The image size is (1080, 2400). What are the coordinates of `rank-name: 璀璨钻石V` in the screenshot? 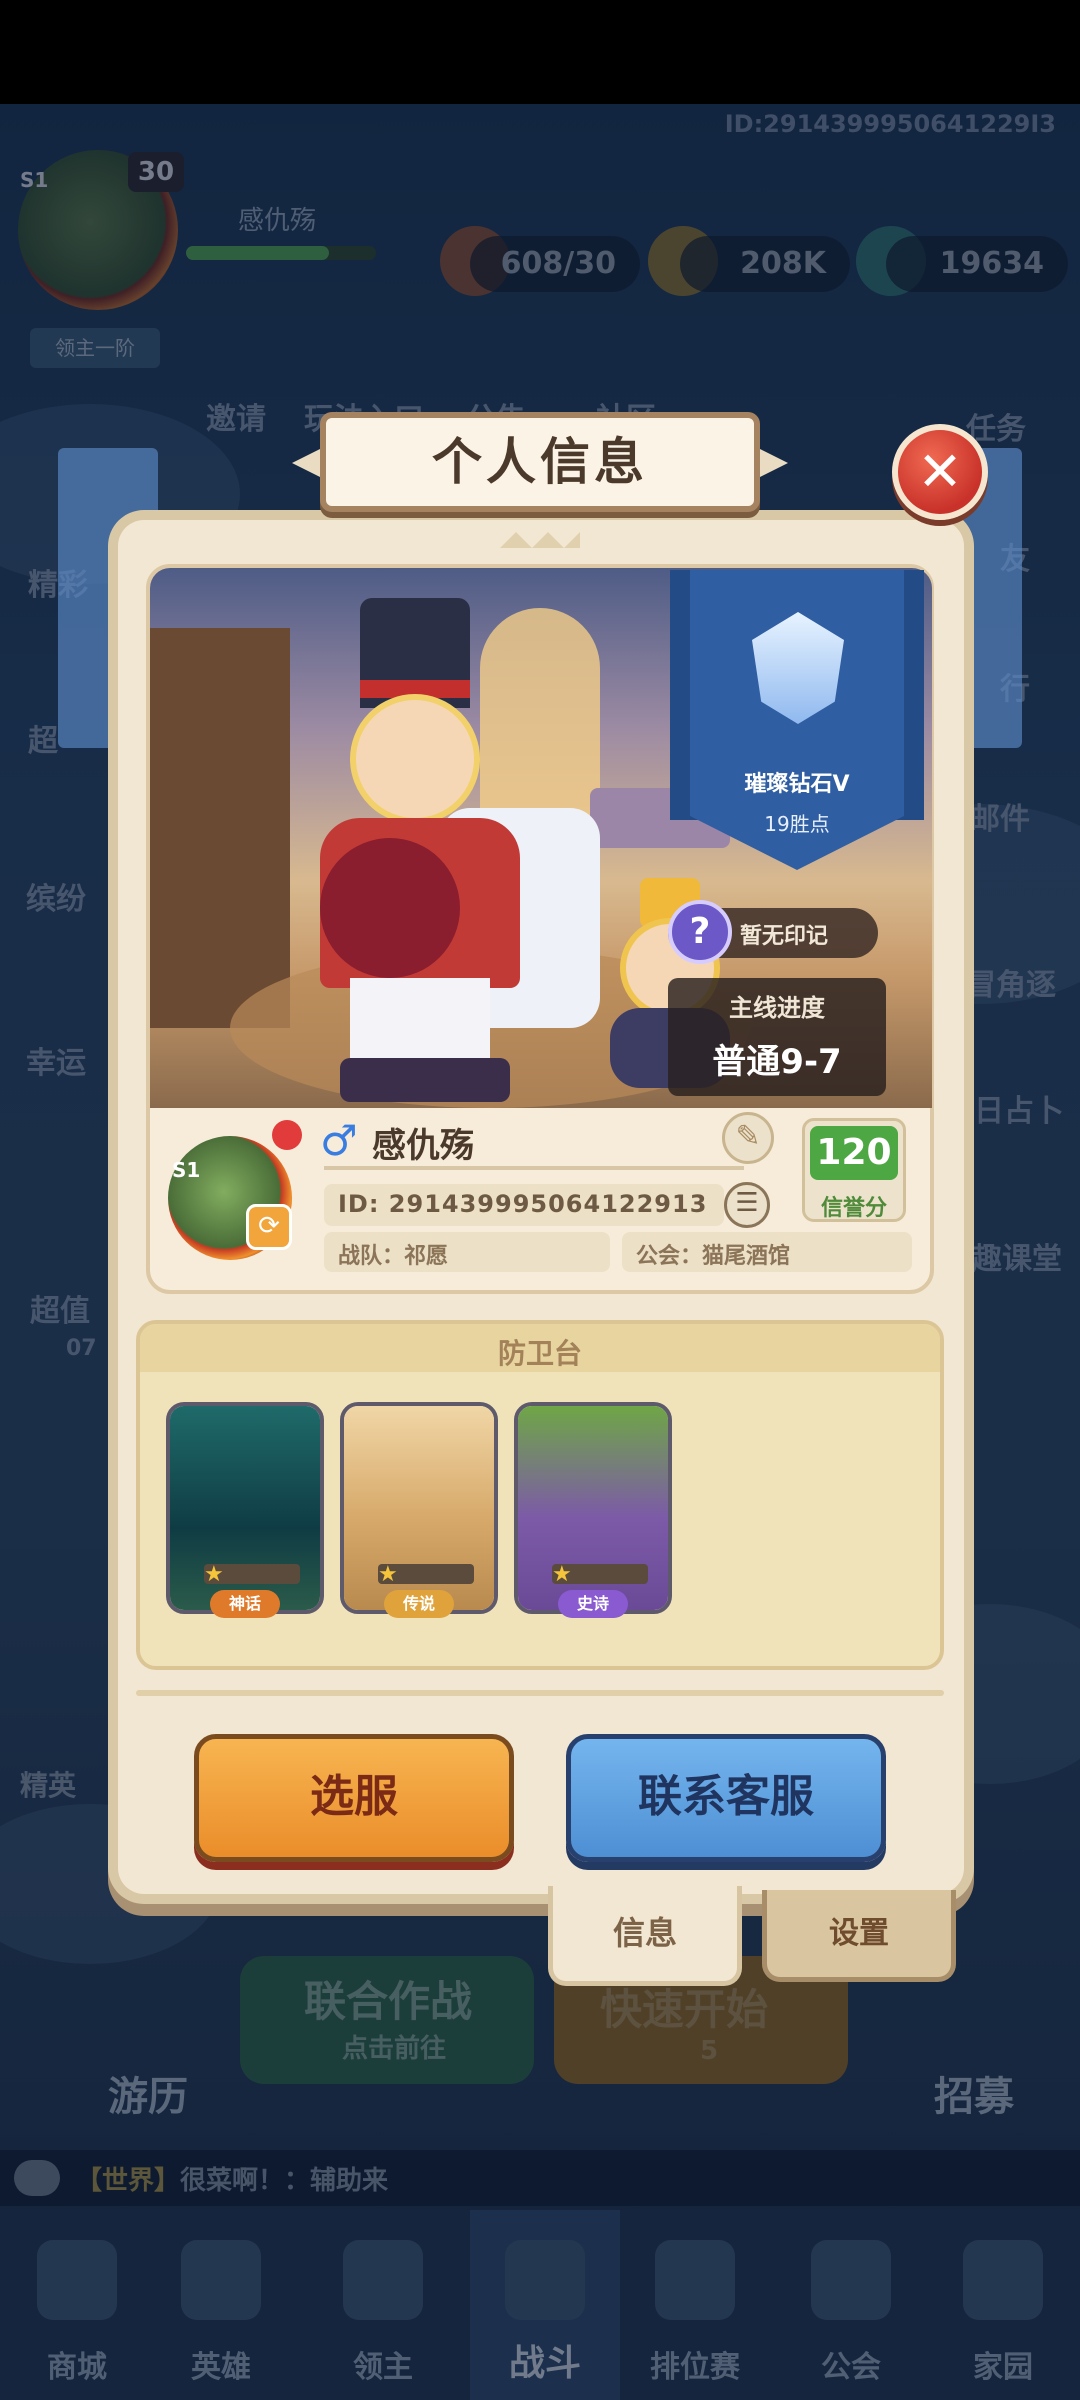 It's located at (797, 784).